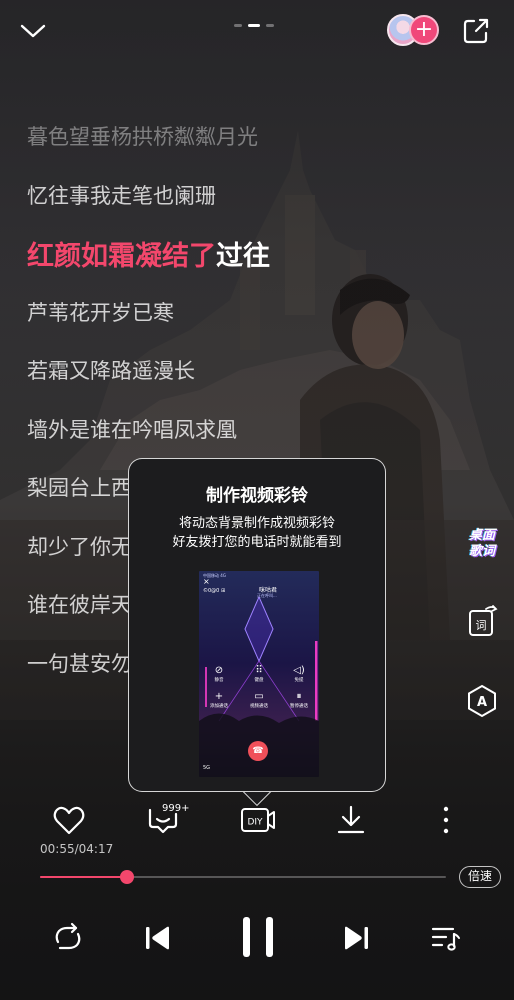 The height and width of the screenshot is (1000, 514). Describe the element at coordinates (356, 938) in the screenshot. I see `skip-next-icon` at that location.